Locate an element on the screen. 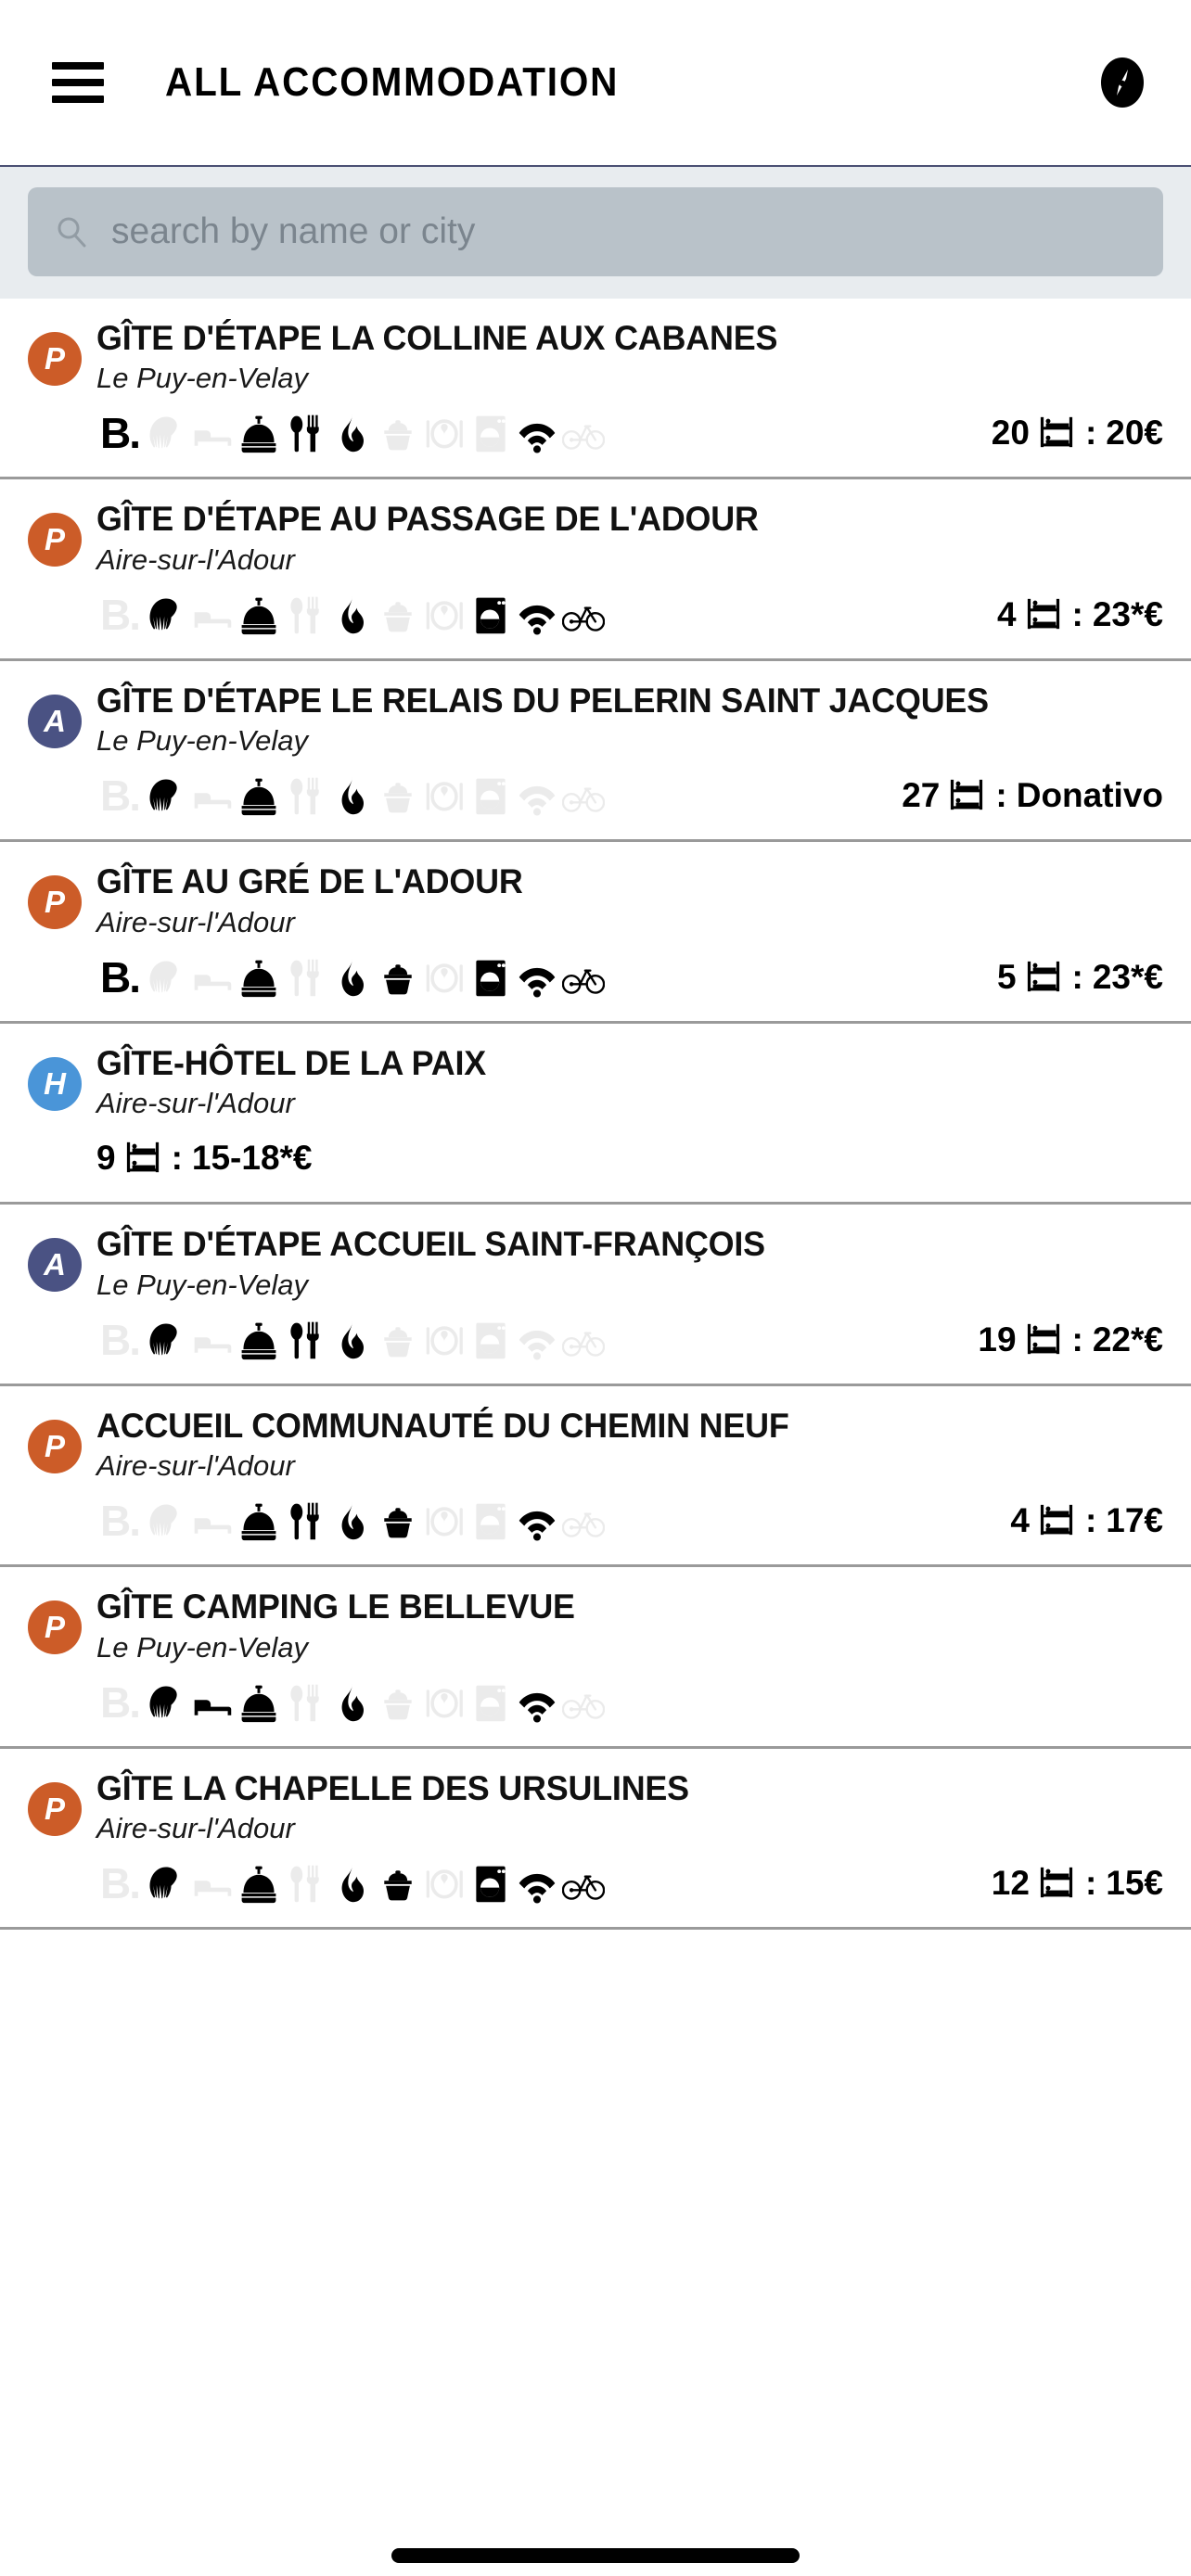 This screenshot has width=1191, height=2576. page-title: ALL ACCOMMODATION is located at coordinates (392, 82).